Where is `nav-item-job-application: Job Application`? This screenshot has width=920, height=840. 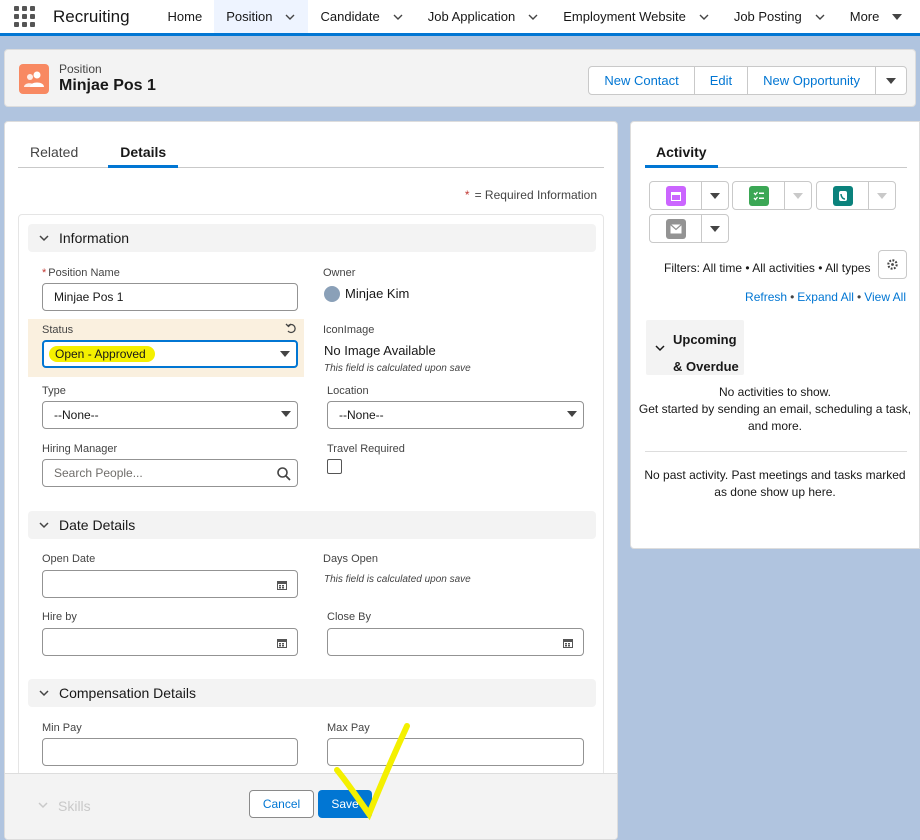 nav-item-job-application: Job Application is located at coordinates (483, 16).